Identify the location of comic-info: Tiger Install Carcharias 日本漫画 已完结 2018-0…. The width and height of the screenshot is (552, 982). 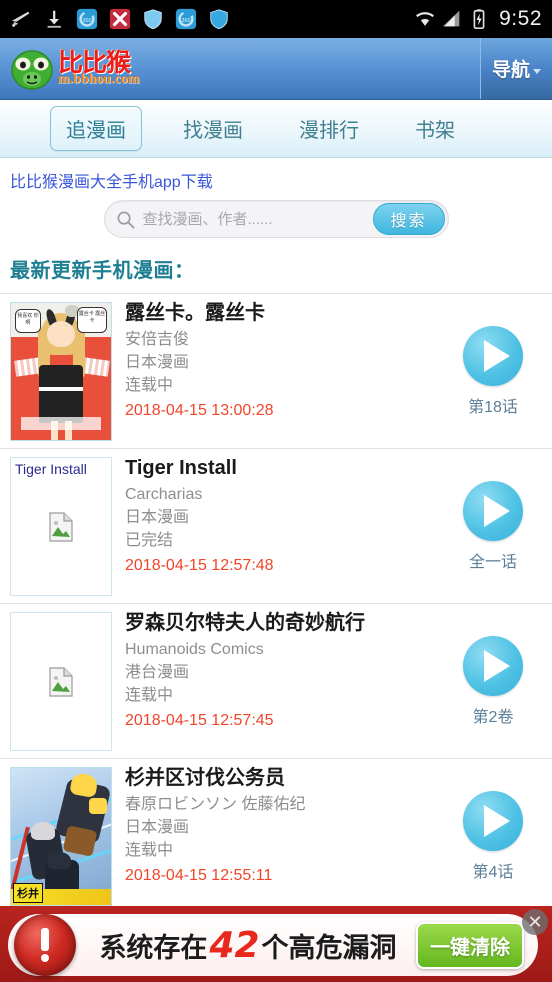
(278, 517).